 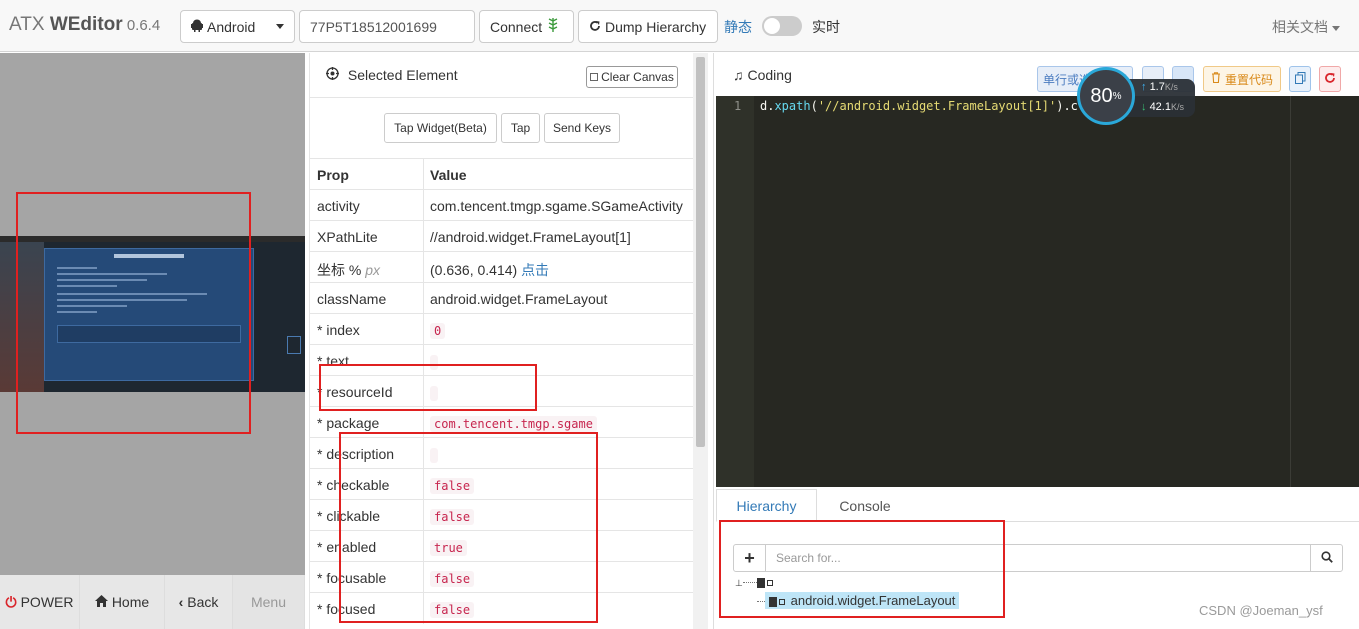 I want to click on dump-hierarchy-button: Dump Hierarchy, so click(x=648, y=26).